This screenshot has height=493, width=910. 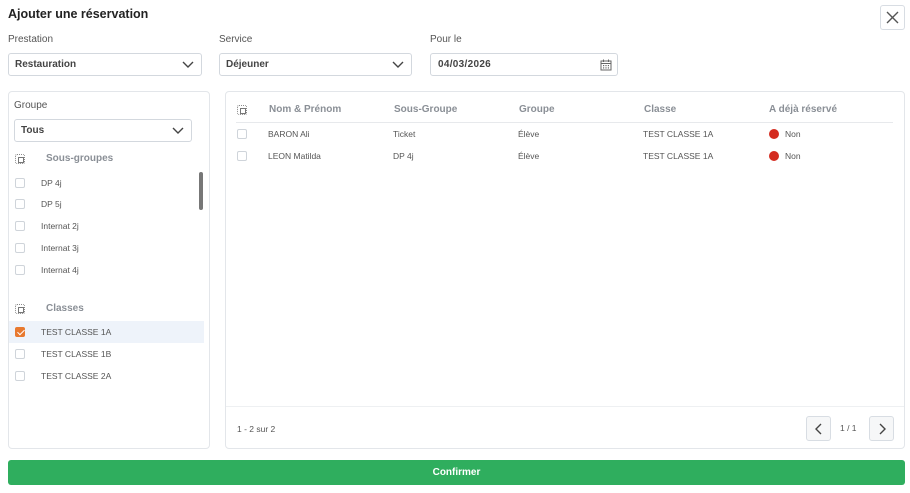 I want to click on class-label: TEST CLASSE 1B, so click(x=76, y=354).